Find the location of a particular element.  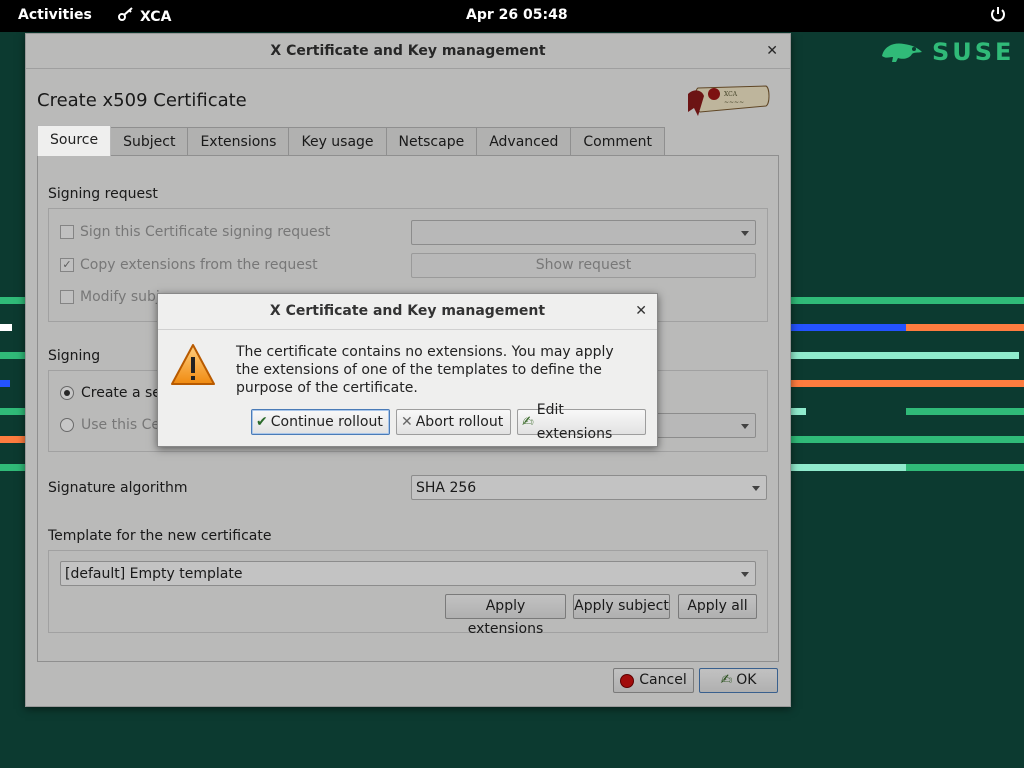

abort-rollout-button: ✕ Abort rollout is located at coordinates (453, 422).